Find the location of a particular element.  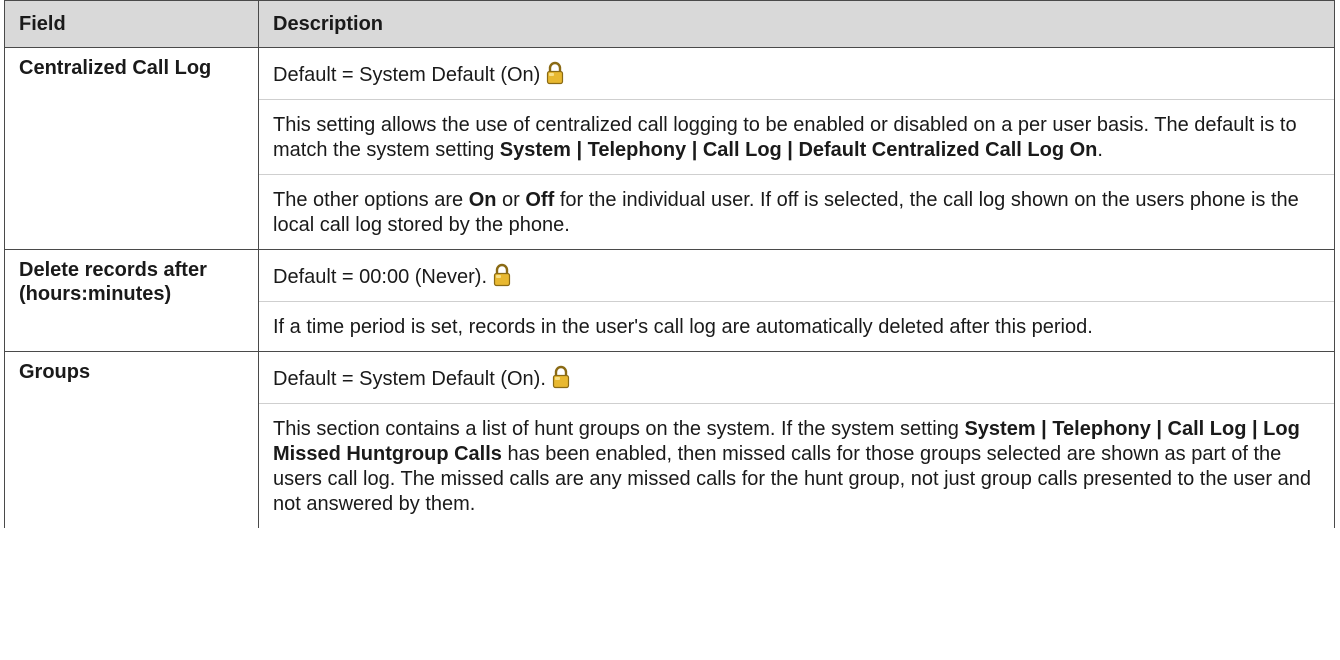

default-value: Default = System Default (On) is located at coordinates (796, 73).